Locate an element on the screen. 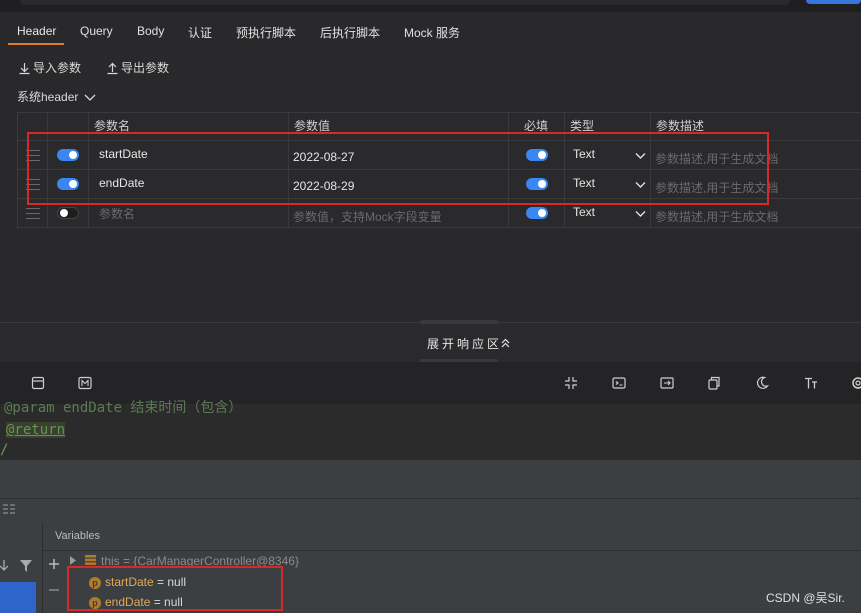  resize-handle is located at coordinates (459, 322).